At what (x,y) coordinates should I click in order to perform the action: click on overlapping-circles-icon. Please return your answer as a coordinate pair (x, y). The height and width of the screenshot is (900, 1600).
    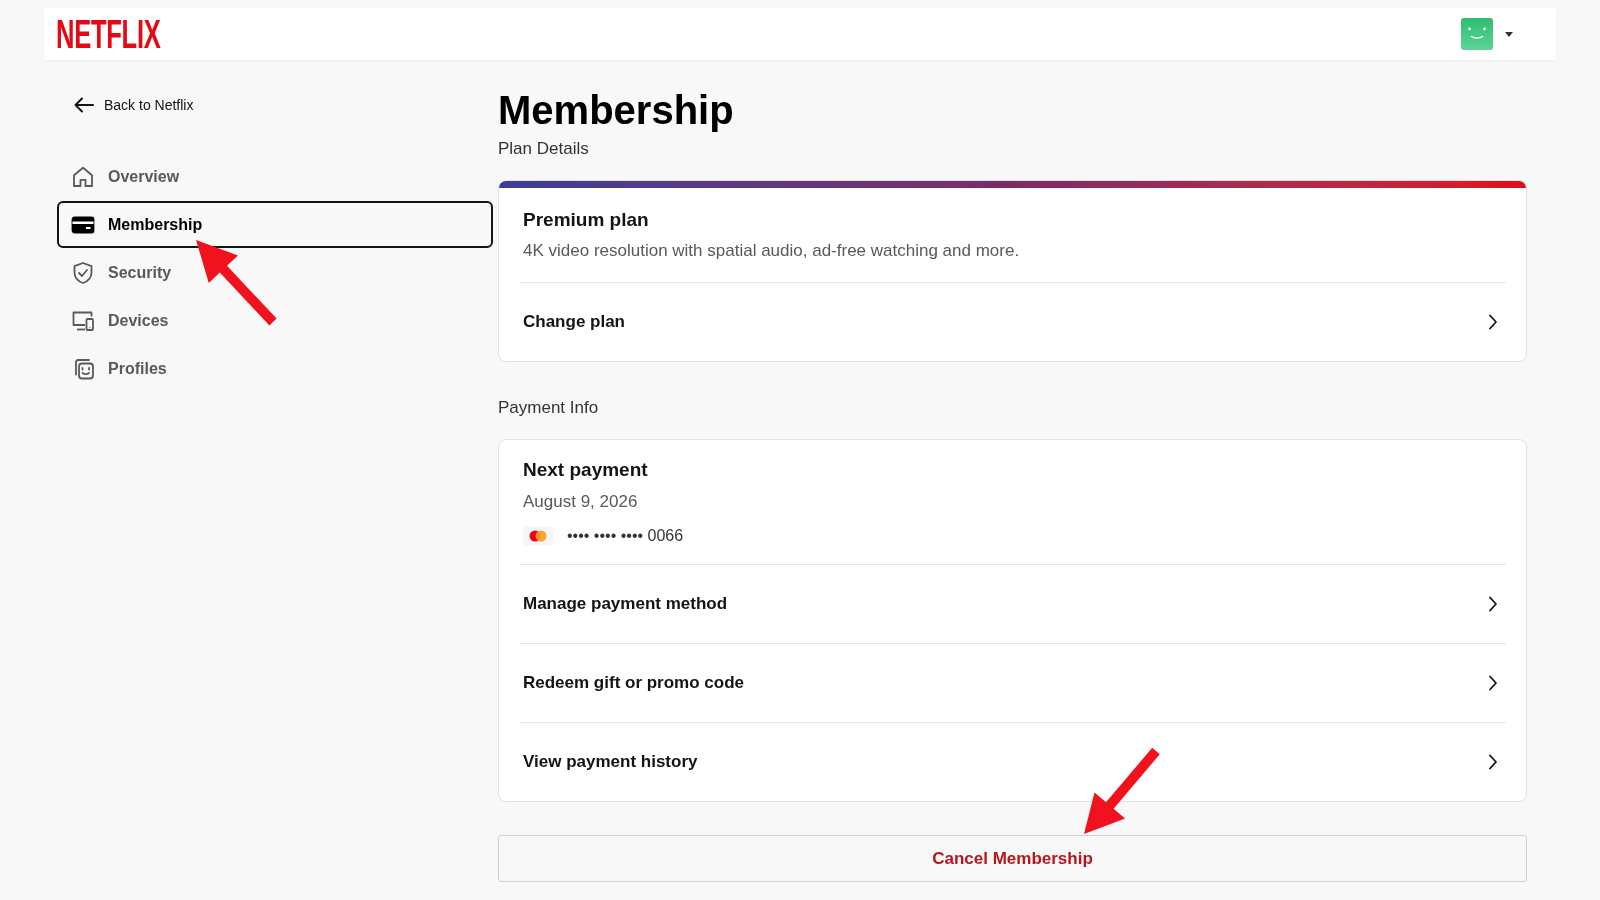
    Looking at the image, I should click on (538, 536).